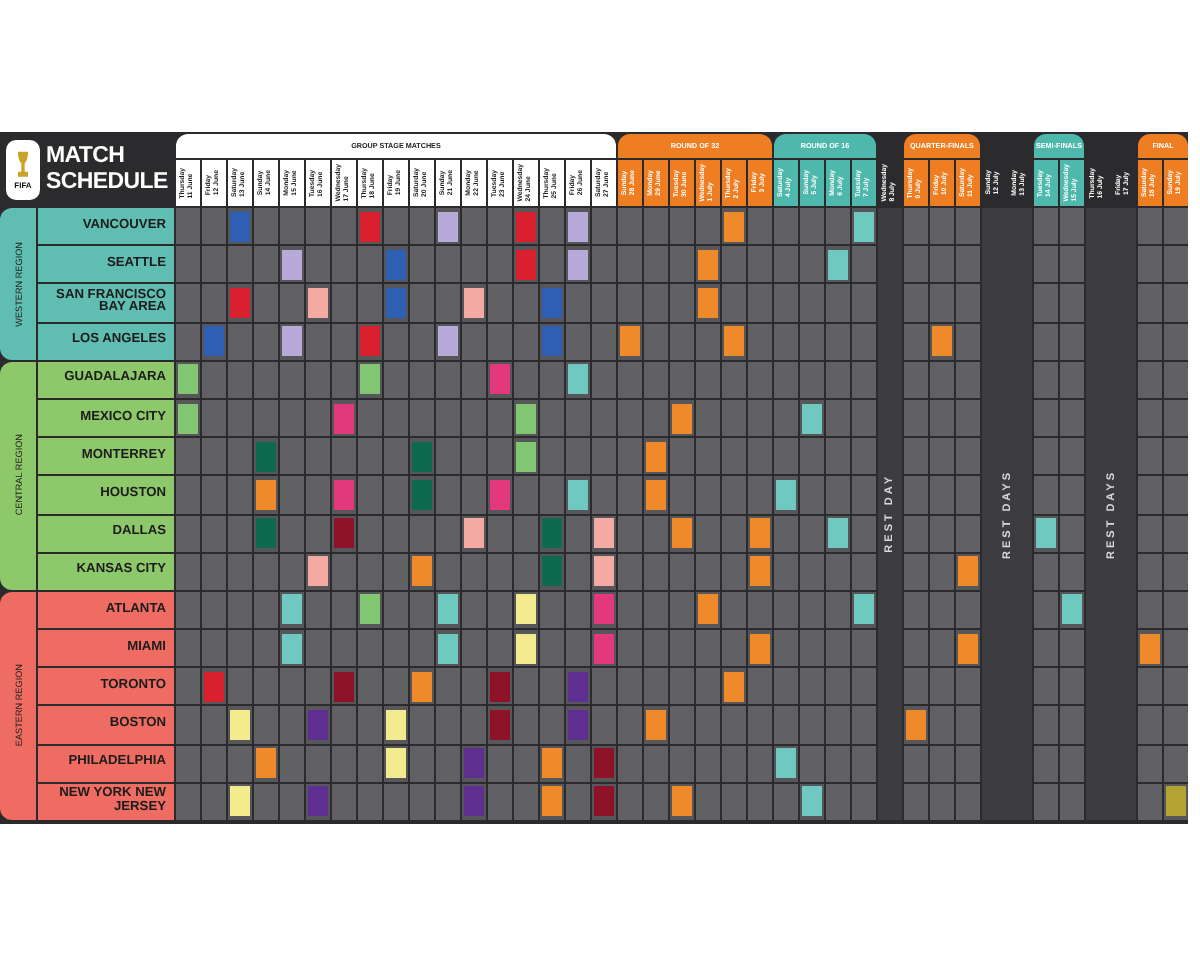 The width and height of the screenshot is (1200, 960). Describe the element at coordinates (107, 170) in the screenshot. I see `schedule-title: MATCH SCHEDULE` at that location.